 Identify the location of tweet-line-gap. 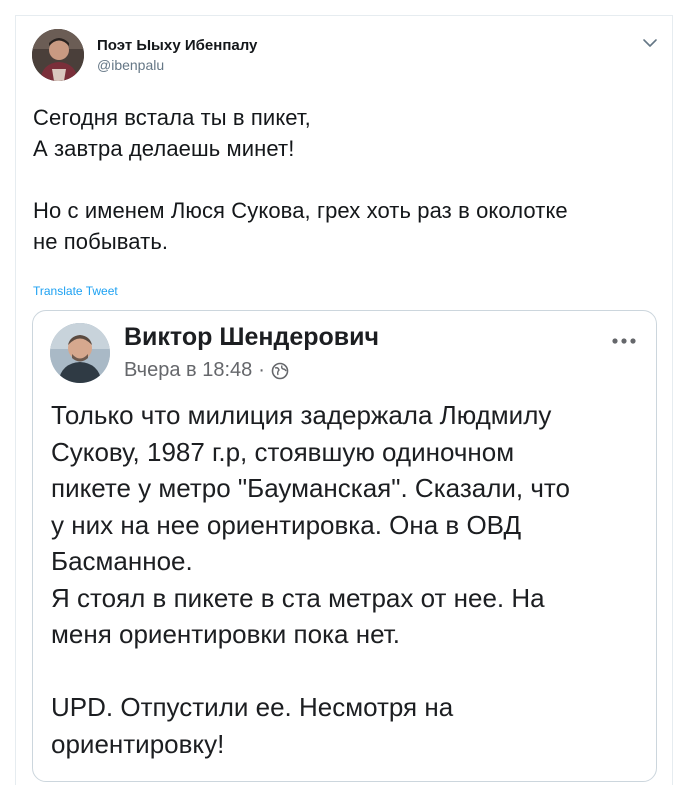
(343, 179).